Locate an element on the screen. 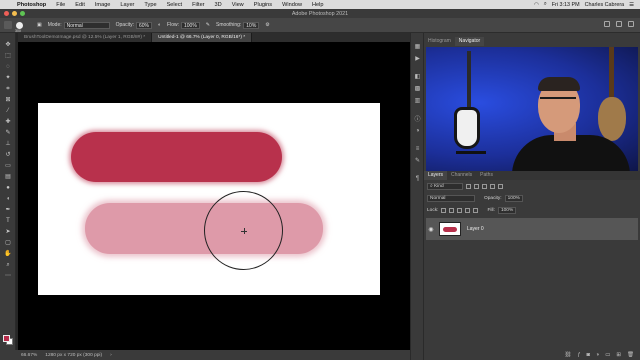 The width and height of the screenshot is (640, 360). control-center-icon: ☰ is located at coordinates (631, 5).